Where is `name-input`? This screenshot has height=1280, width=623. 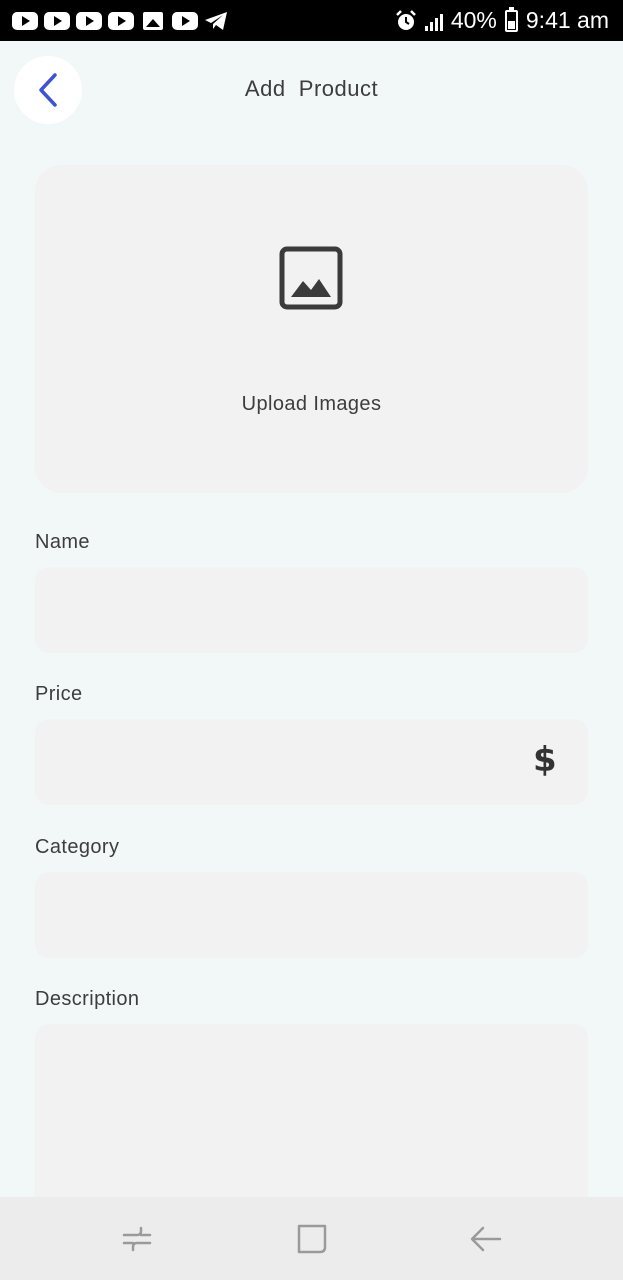
name-input is located at coordinates (311, 610).